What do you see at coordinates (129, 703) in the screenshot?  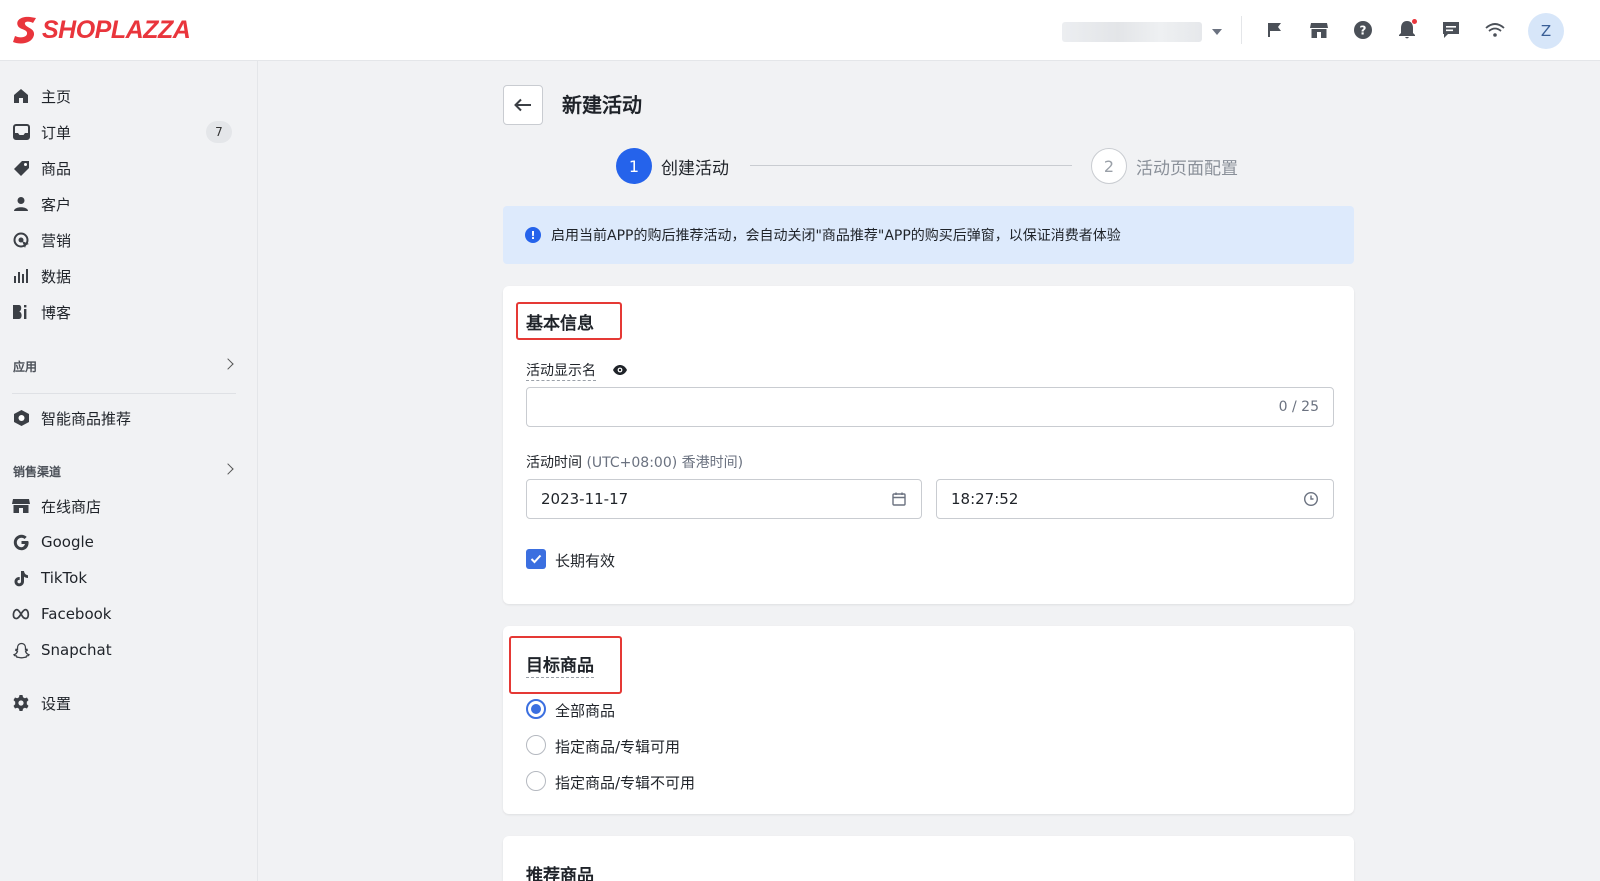 I see `sidebar-item-settings: 设置` at bounding box center [129, 703].